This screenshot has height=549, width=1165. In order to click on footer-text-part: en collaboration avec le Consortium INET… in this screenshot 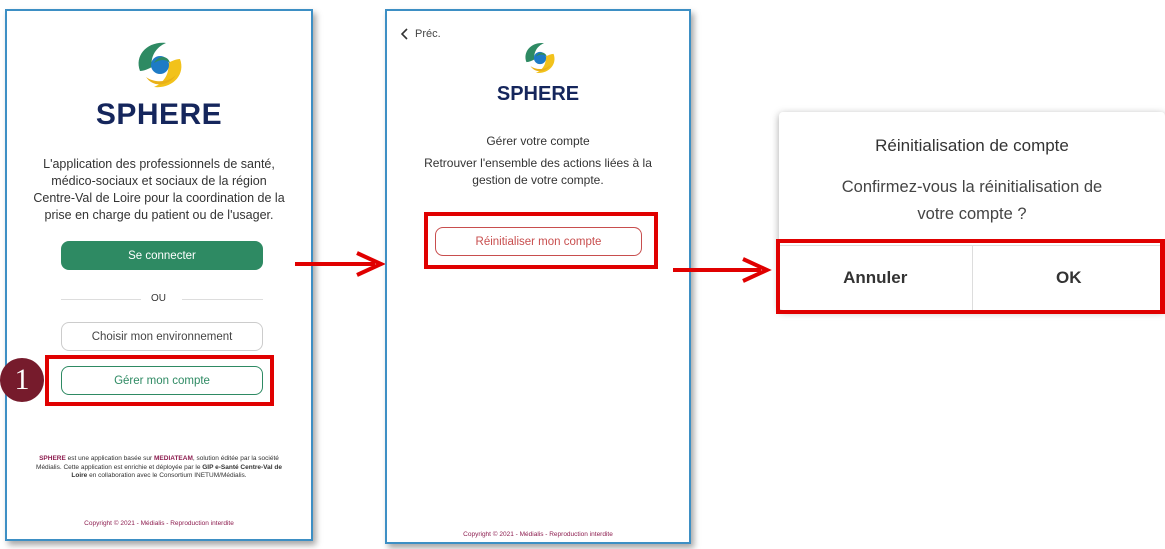, I will do `click(167, 475)`.